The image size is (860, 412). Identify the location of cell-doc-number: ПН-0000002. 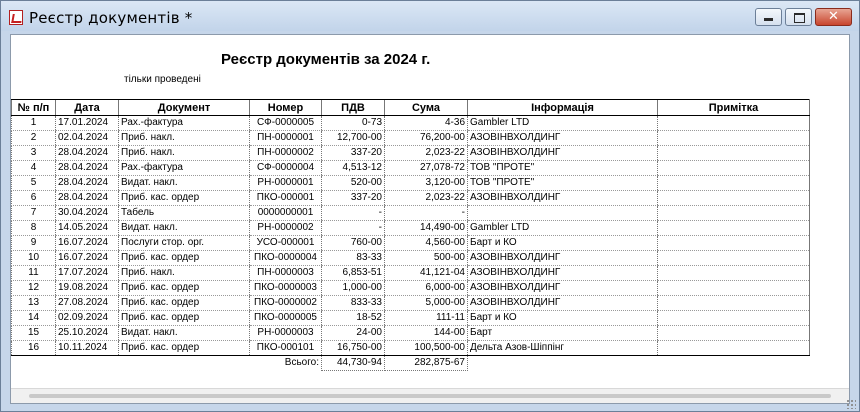
(285, 153).